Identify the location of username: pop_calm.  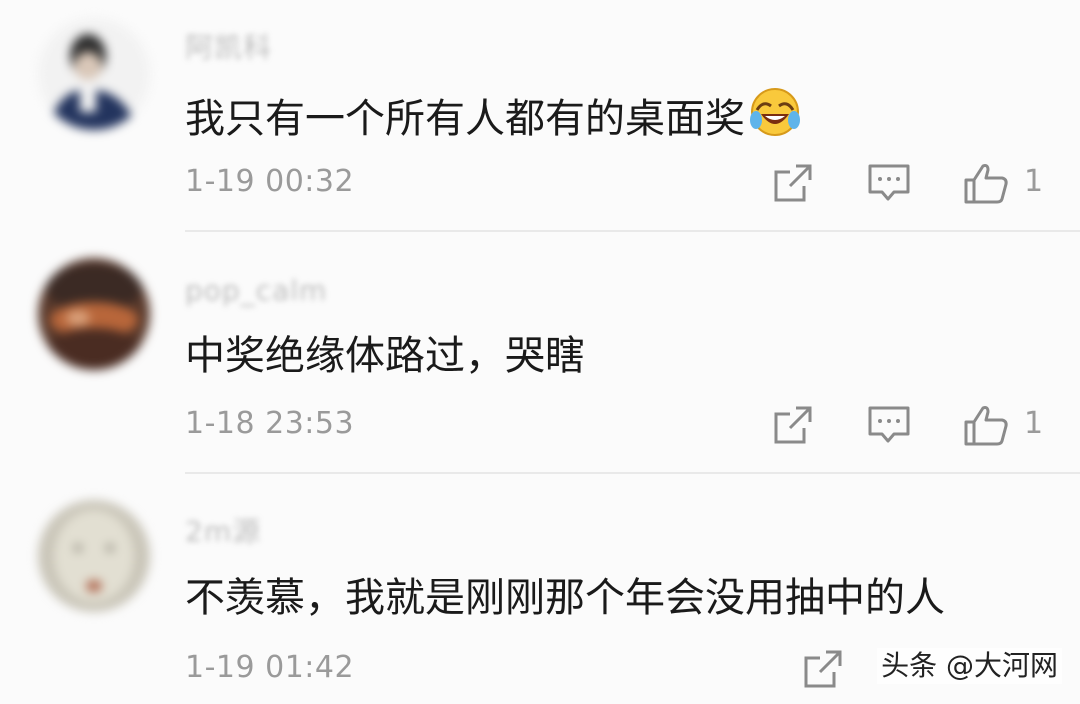
(256, 292).